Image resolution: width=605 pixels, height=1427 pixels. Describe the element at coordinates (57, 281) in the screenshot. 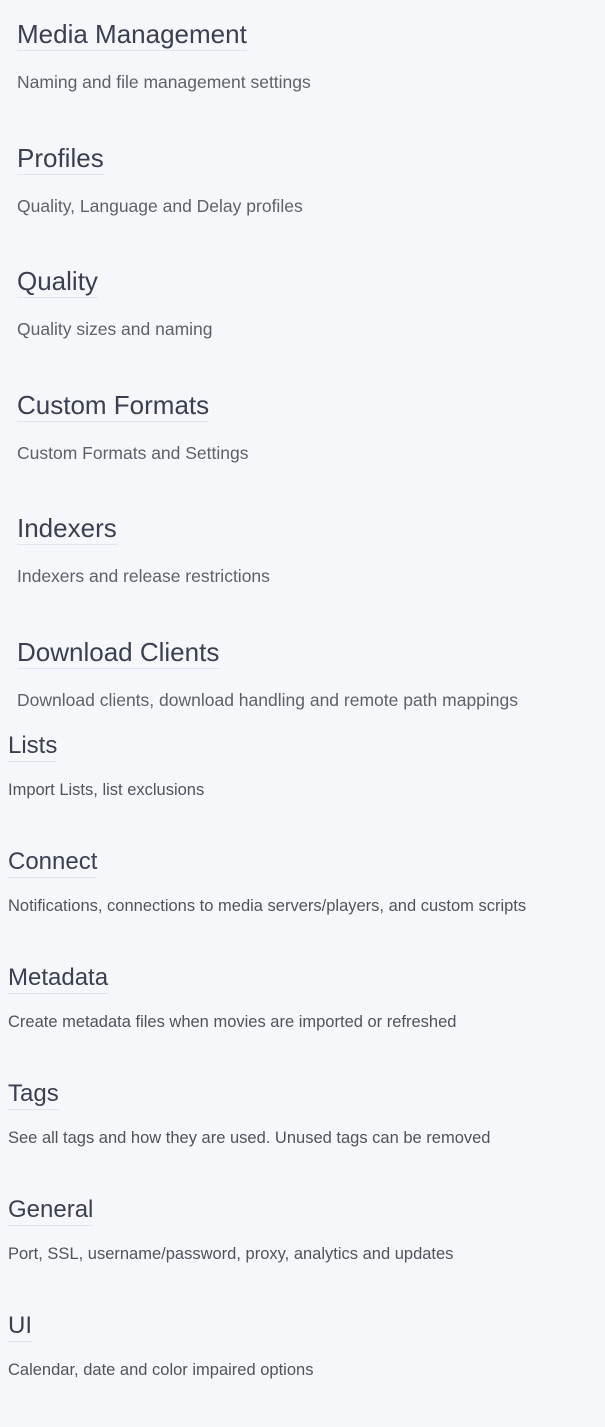

I see `settings-link-quality: Quality` at that location.